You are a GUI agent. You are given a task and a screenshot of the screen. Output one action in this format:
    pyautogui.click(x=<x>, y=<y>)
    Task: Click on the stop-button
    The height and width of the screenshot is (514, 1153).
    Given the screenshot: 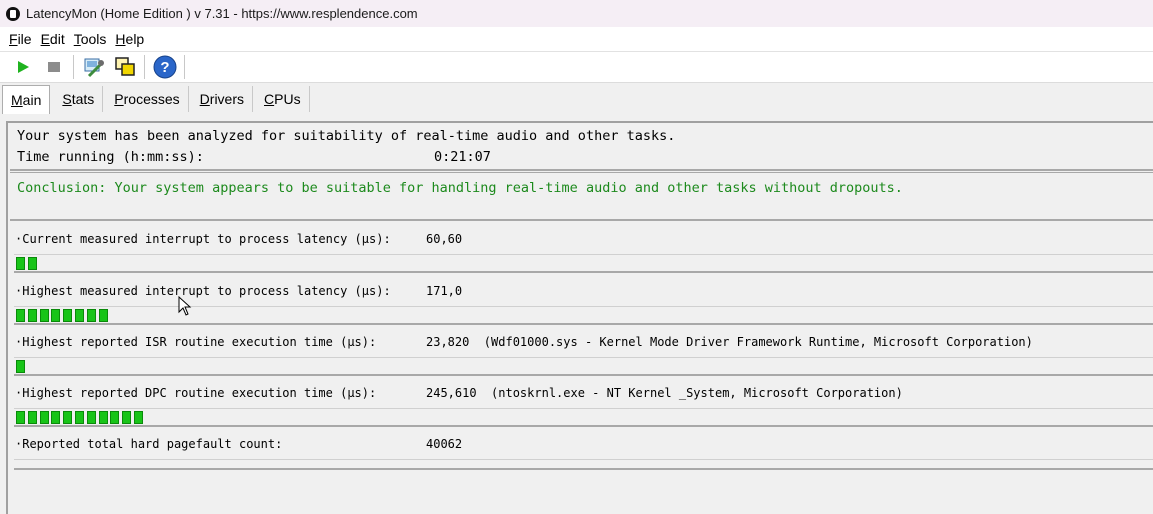 What is the action you would take?
    pyautogui.click(x=54, y=67)
    